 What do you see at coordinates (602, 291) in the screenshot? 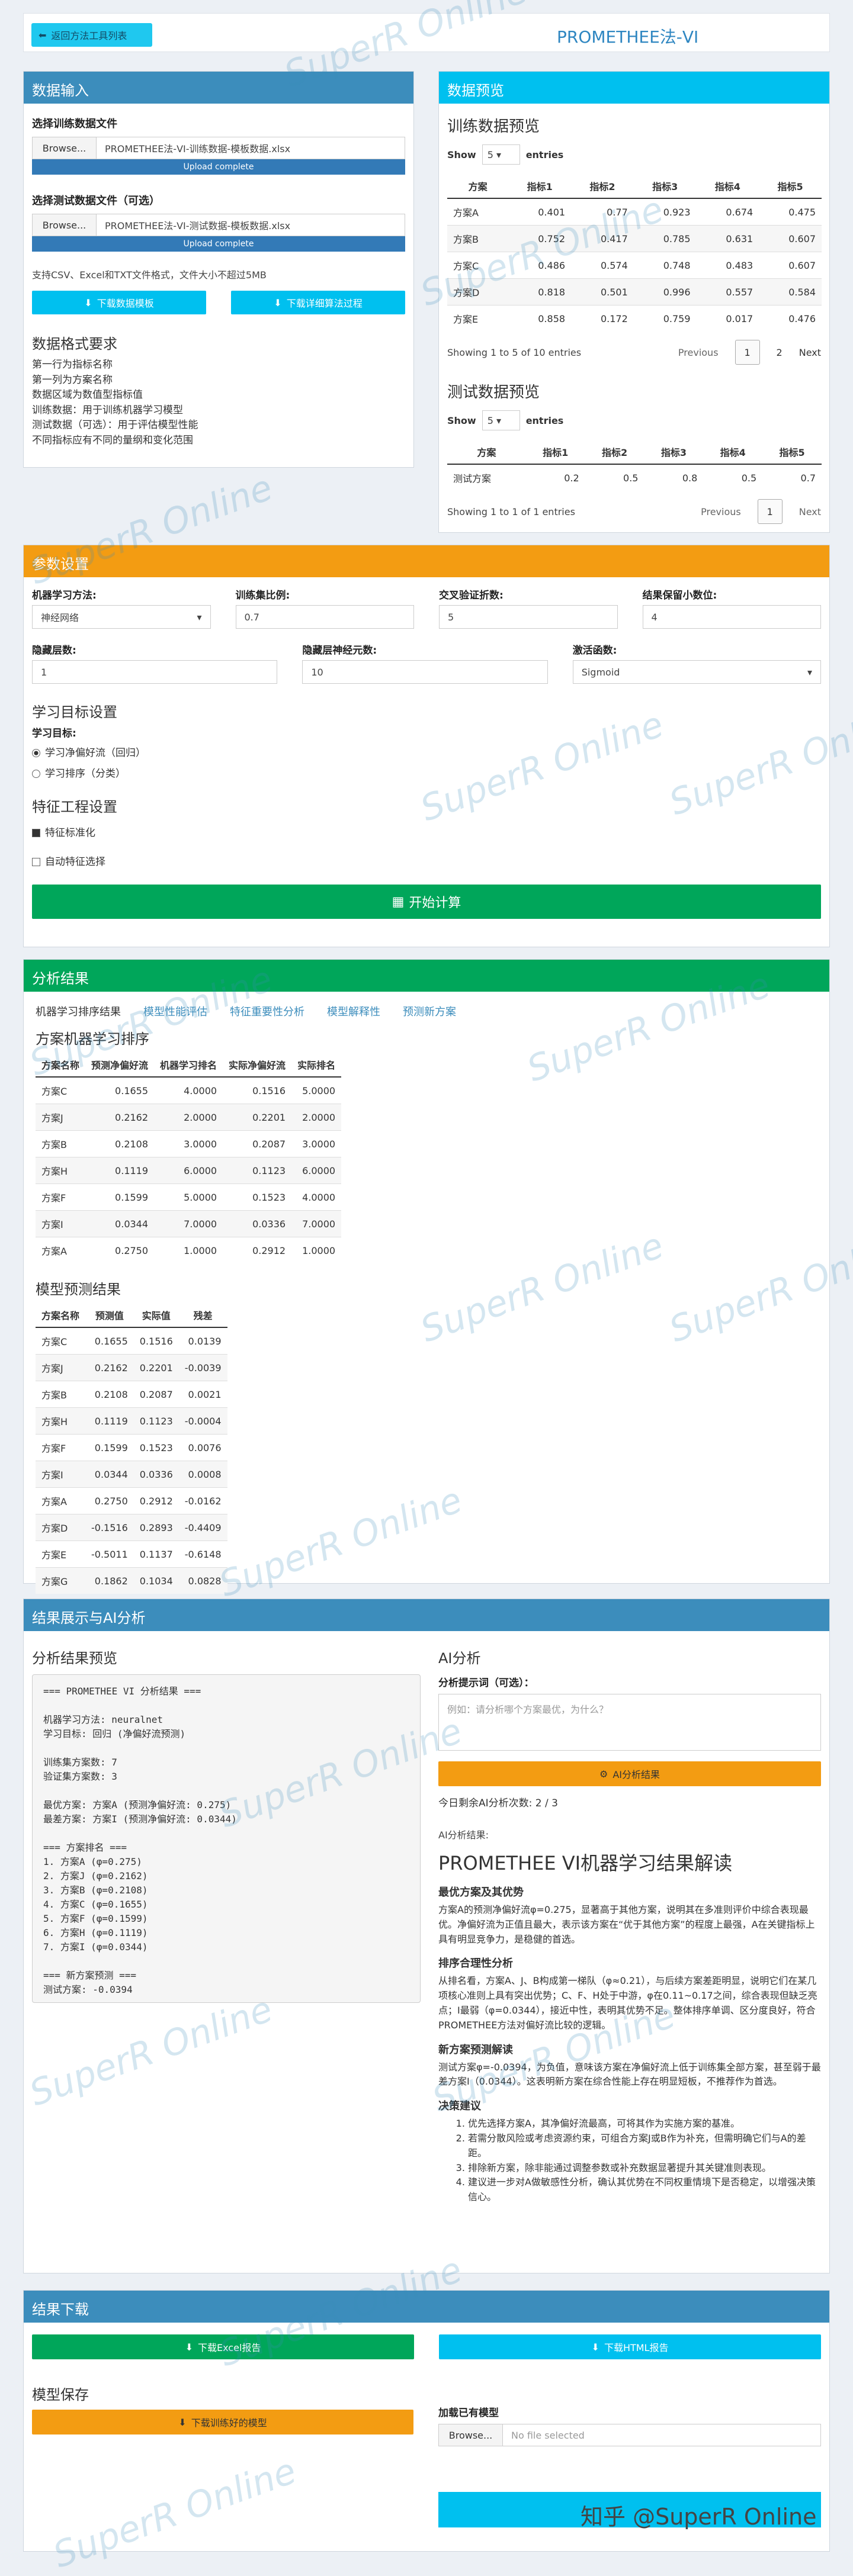
I see `table-cell: 0.501` at bounding box center [602, 291].